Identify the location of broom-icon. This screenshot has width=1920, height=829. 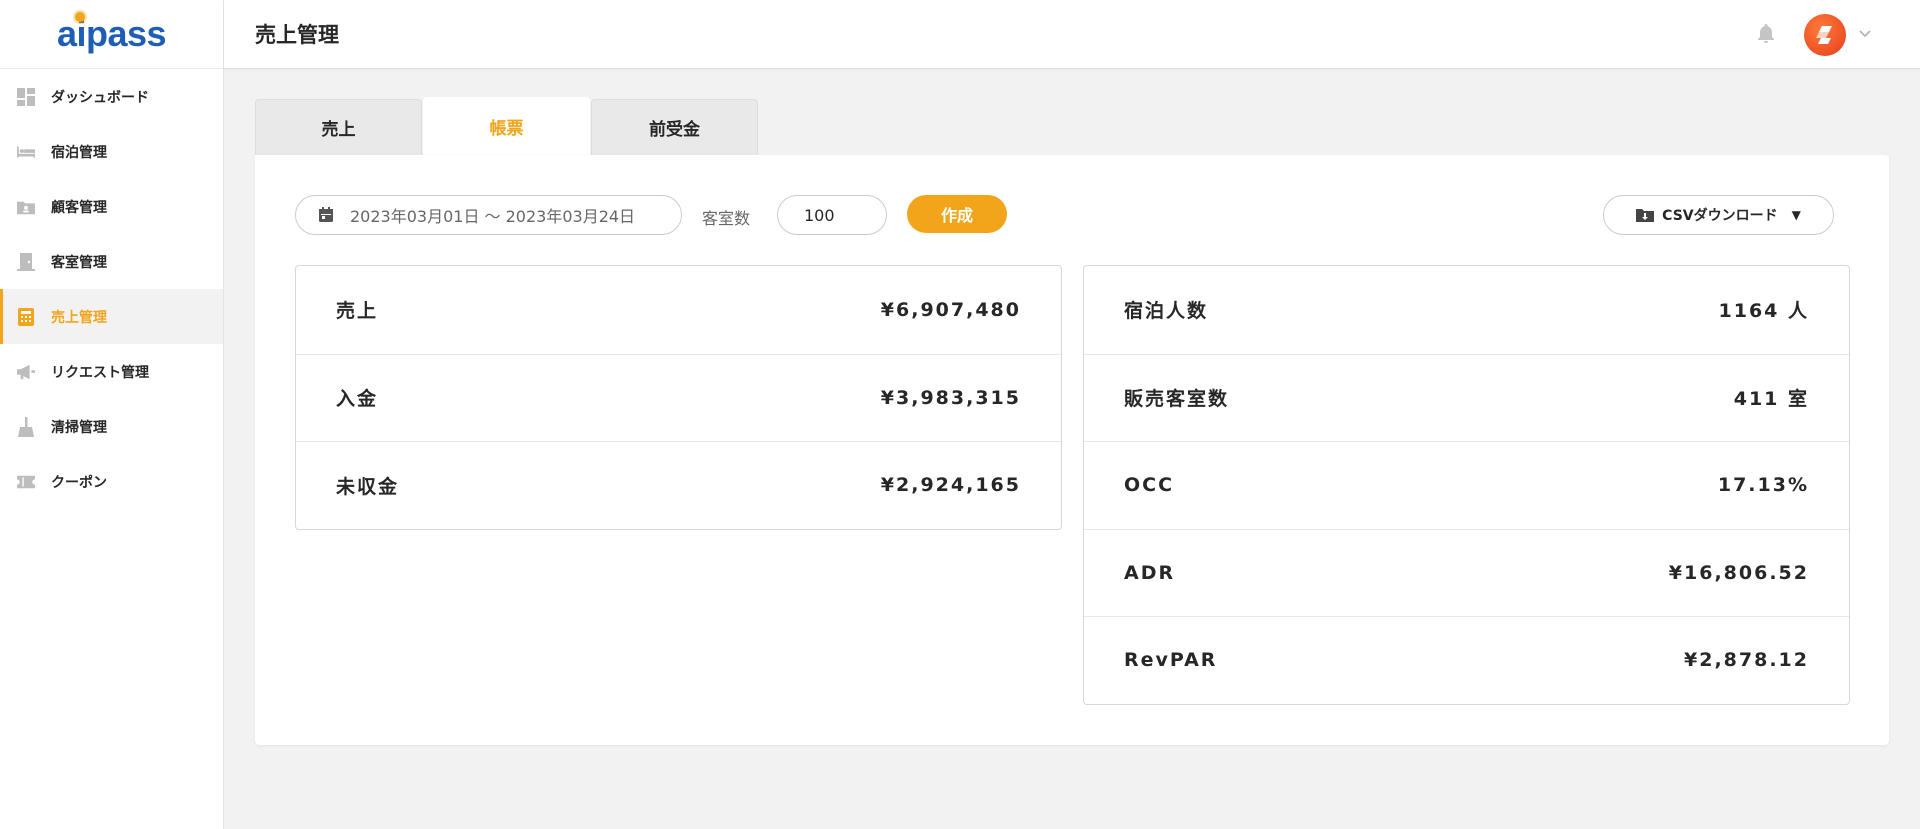
(26, 426).